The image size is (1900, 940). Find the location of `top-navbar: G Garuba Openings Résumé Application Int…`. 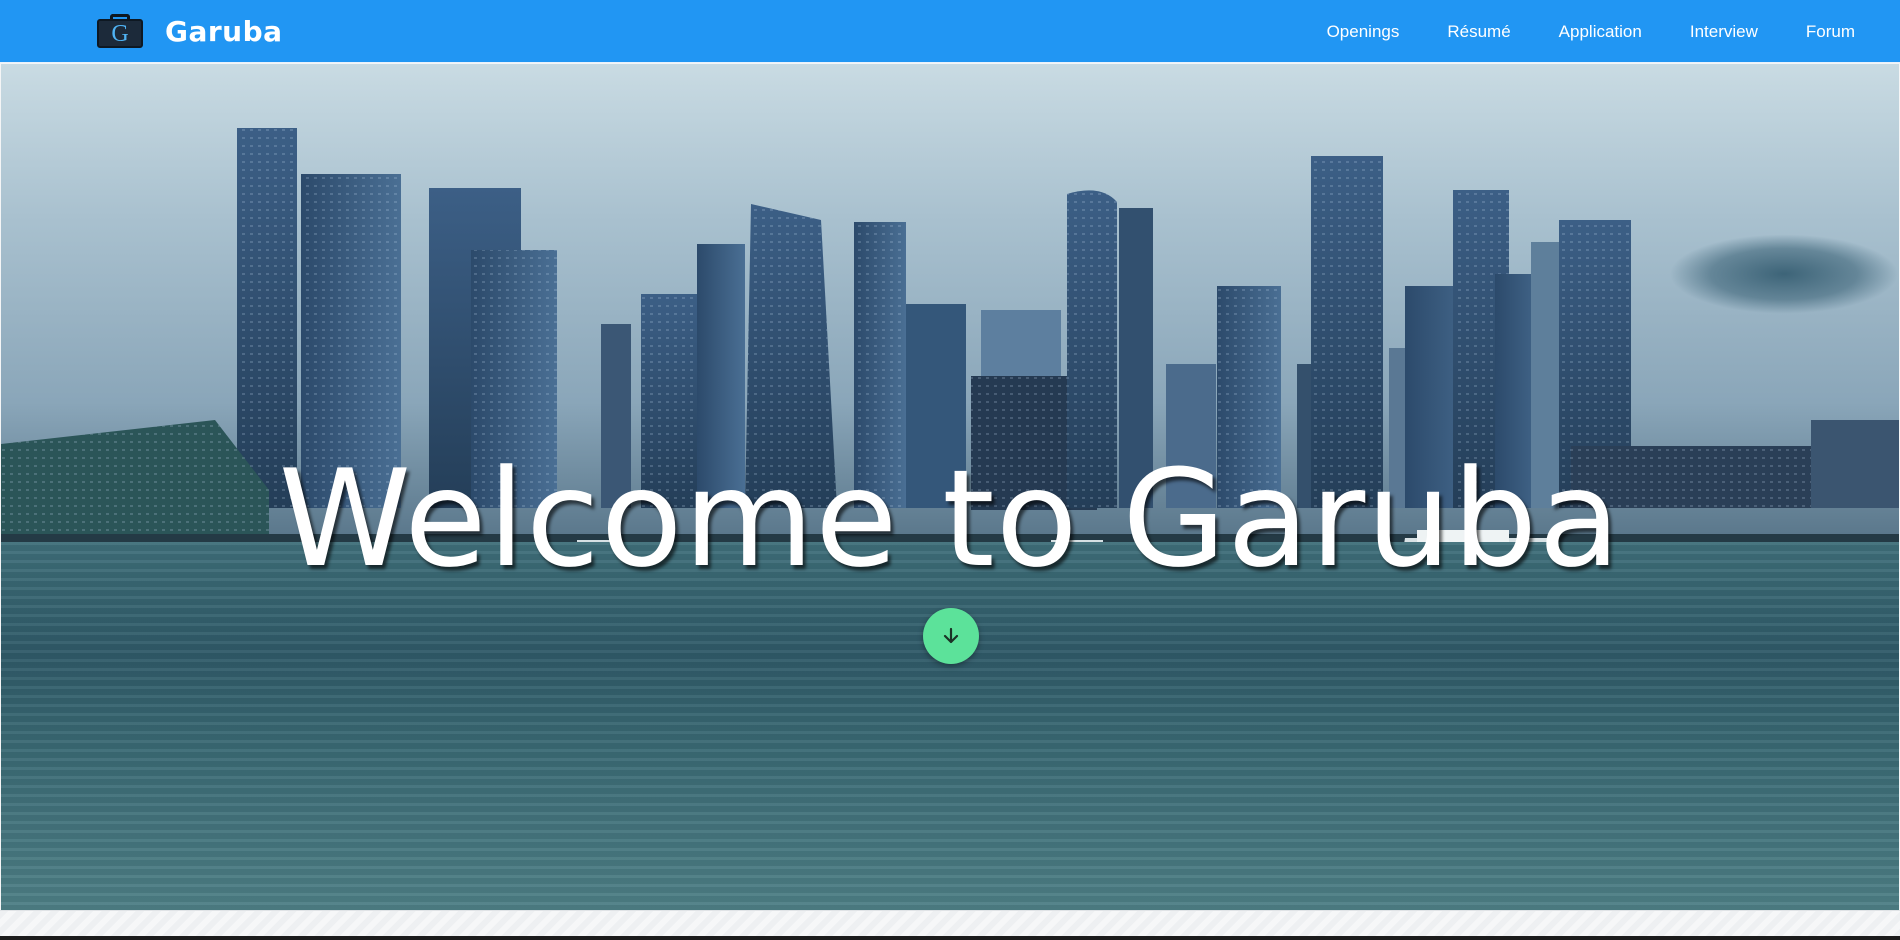

top-navbar: G Garuba Openings Résumé Application Int… is located at coordinates (950, 31).